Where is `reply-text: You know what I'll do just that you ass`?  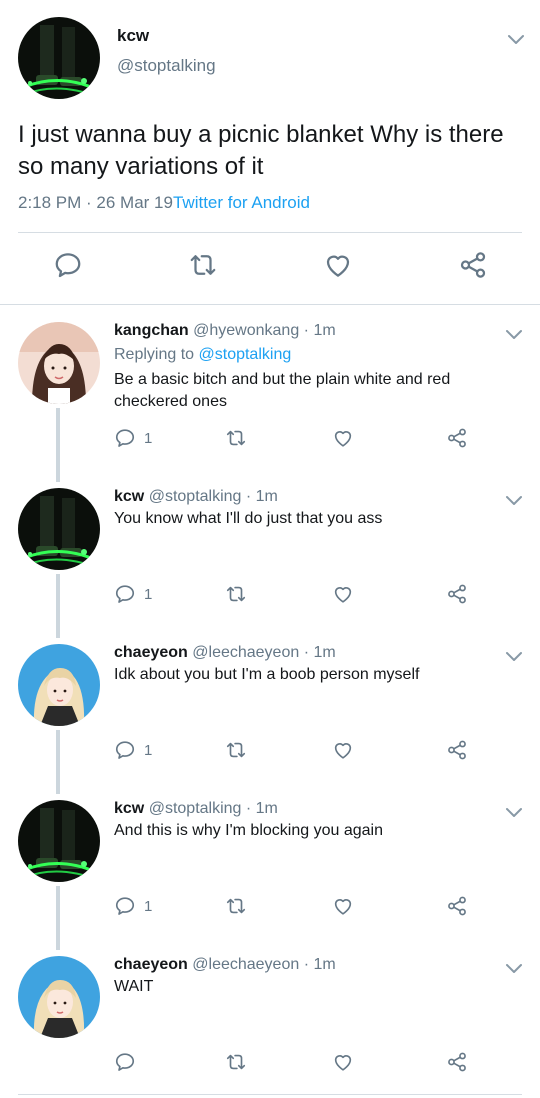
reply-text: You know what I'll do just that you ass is located at coordinates (248, 518).